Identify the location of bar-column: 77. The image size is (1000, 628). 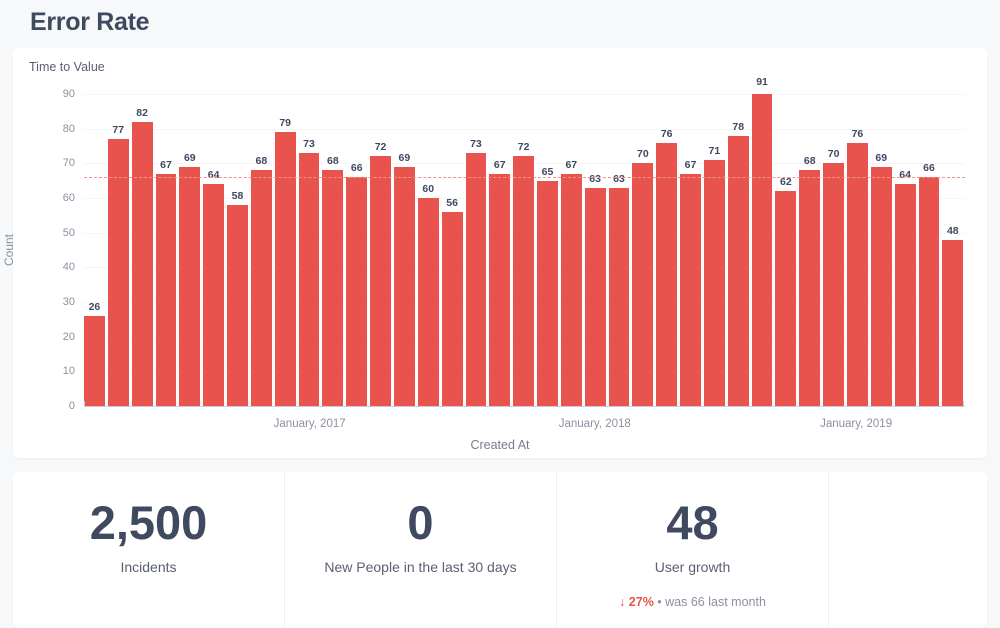
(118, 250).